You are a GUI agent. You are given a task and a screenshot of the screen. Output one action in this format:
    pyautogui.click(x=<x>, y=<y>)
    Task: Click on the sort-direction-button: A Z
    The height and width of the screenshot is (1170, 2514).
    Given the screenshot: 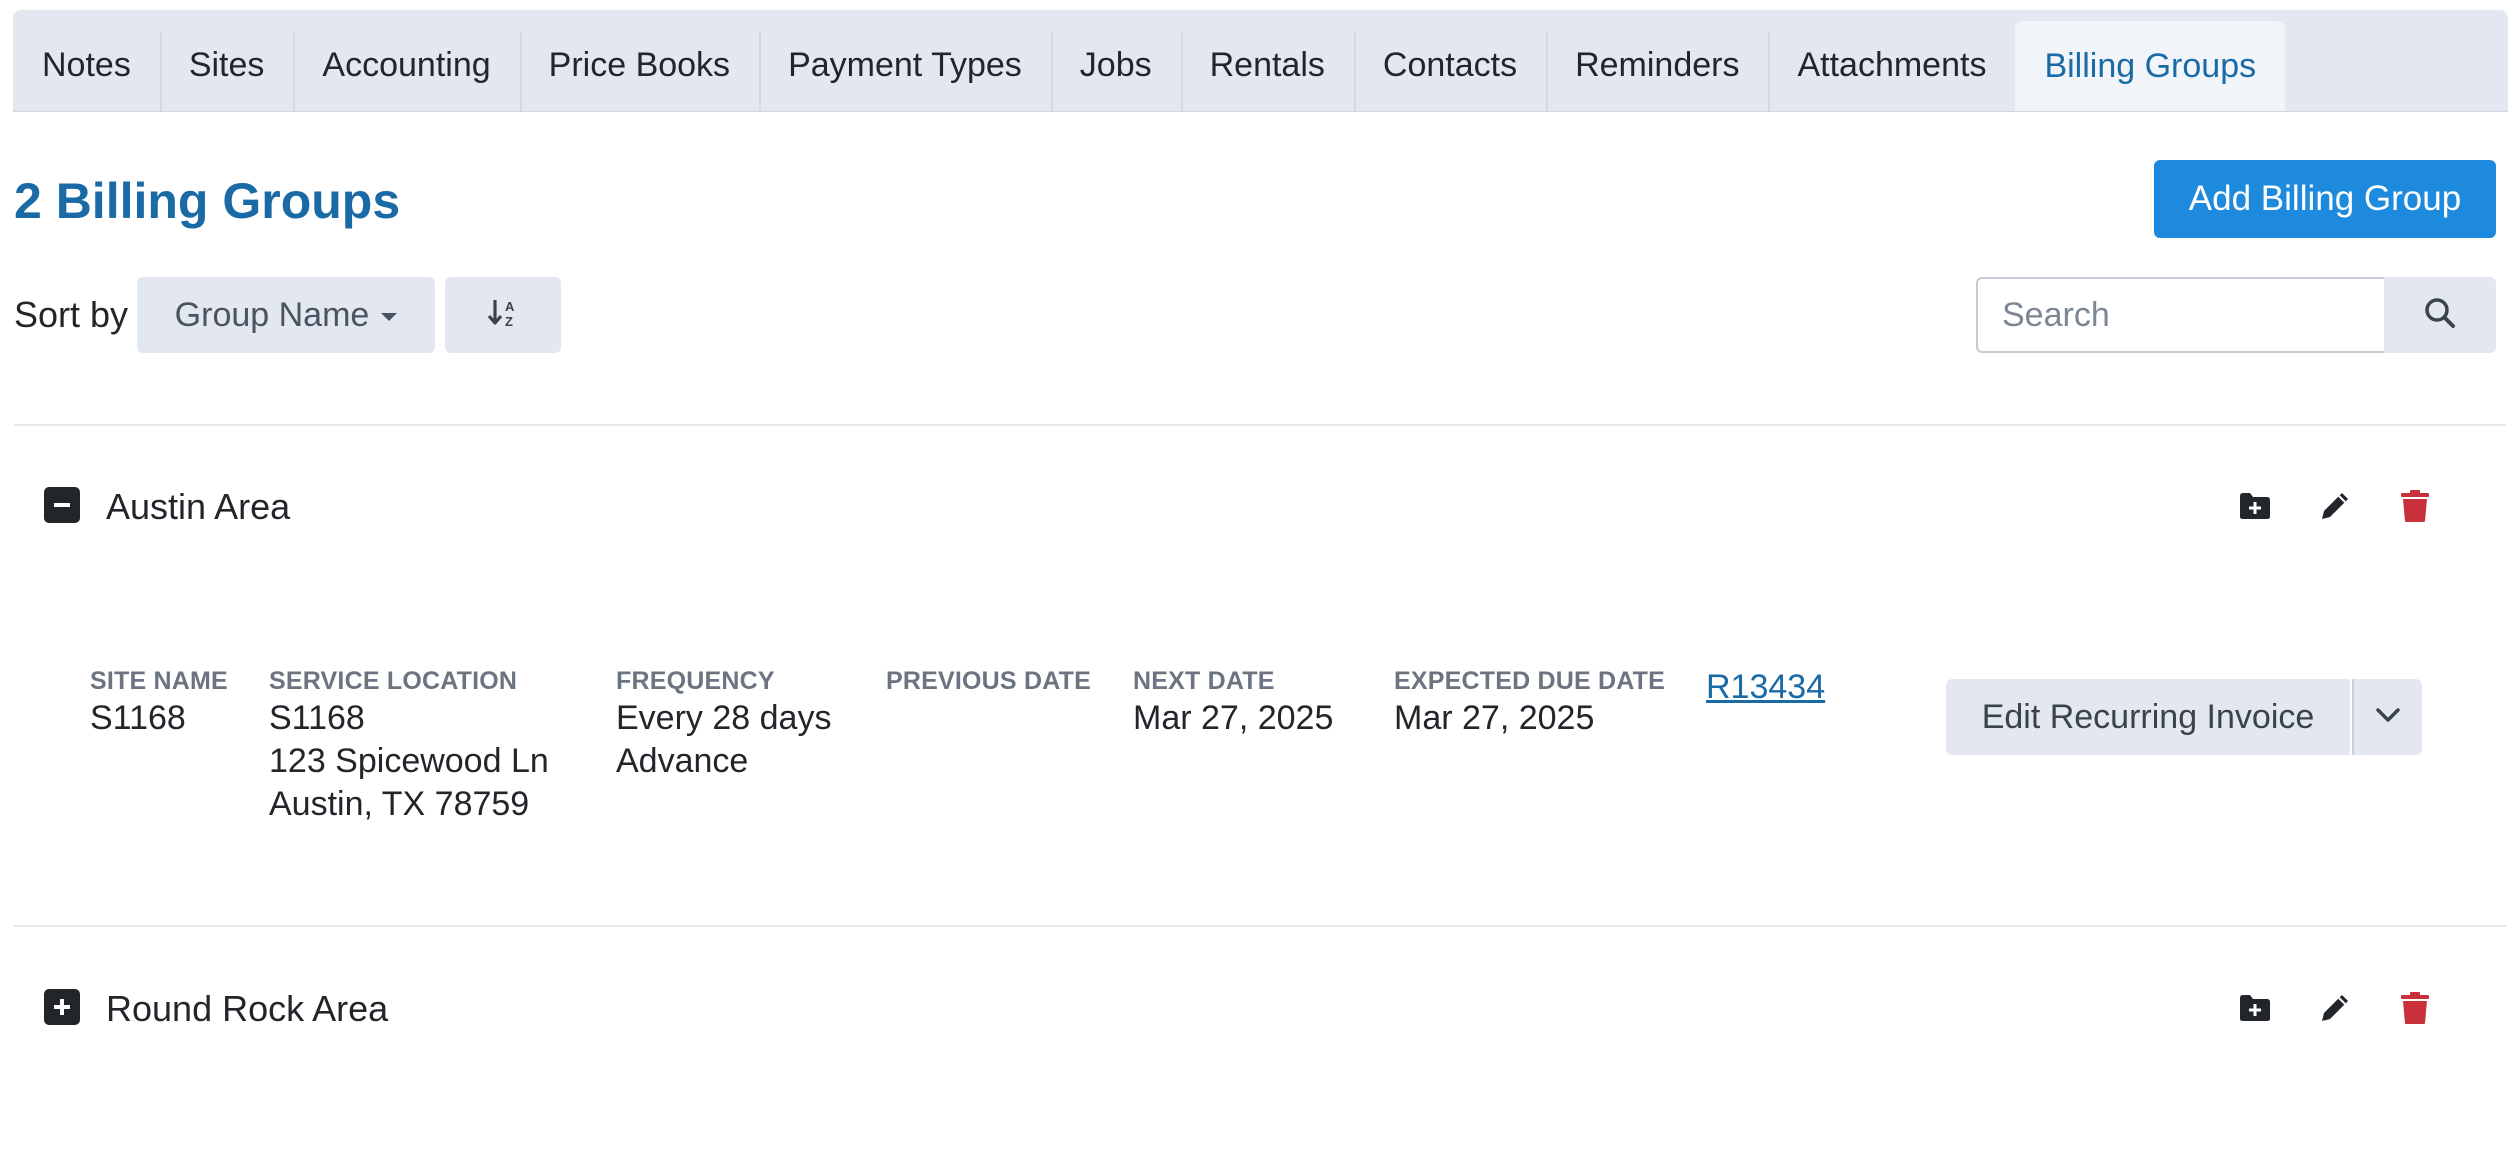 What is the action you would take?
    pyautogui.click(x=503, y=315)
    